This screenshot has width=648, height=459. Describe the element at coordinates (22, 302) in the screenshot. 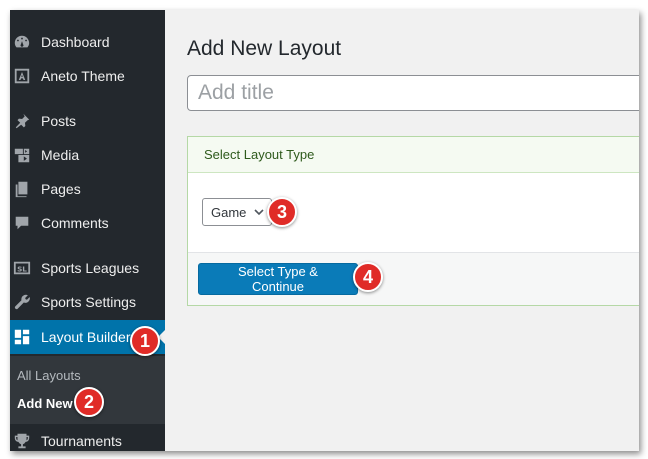

I see `wrench-icon` at that location.